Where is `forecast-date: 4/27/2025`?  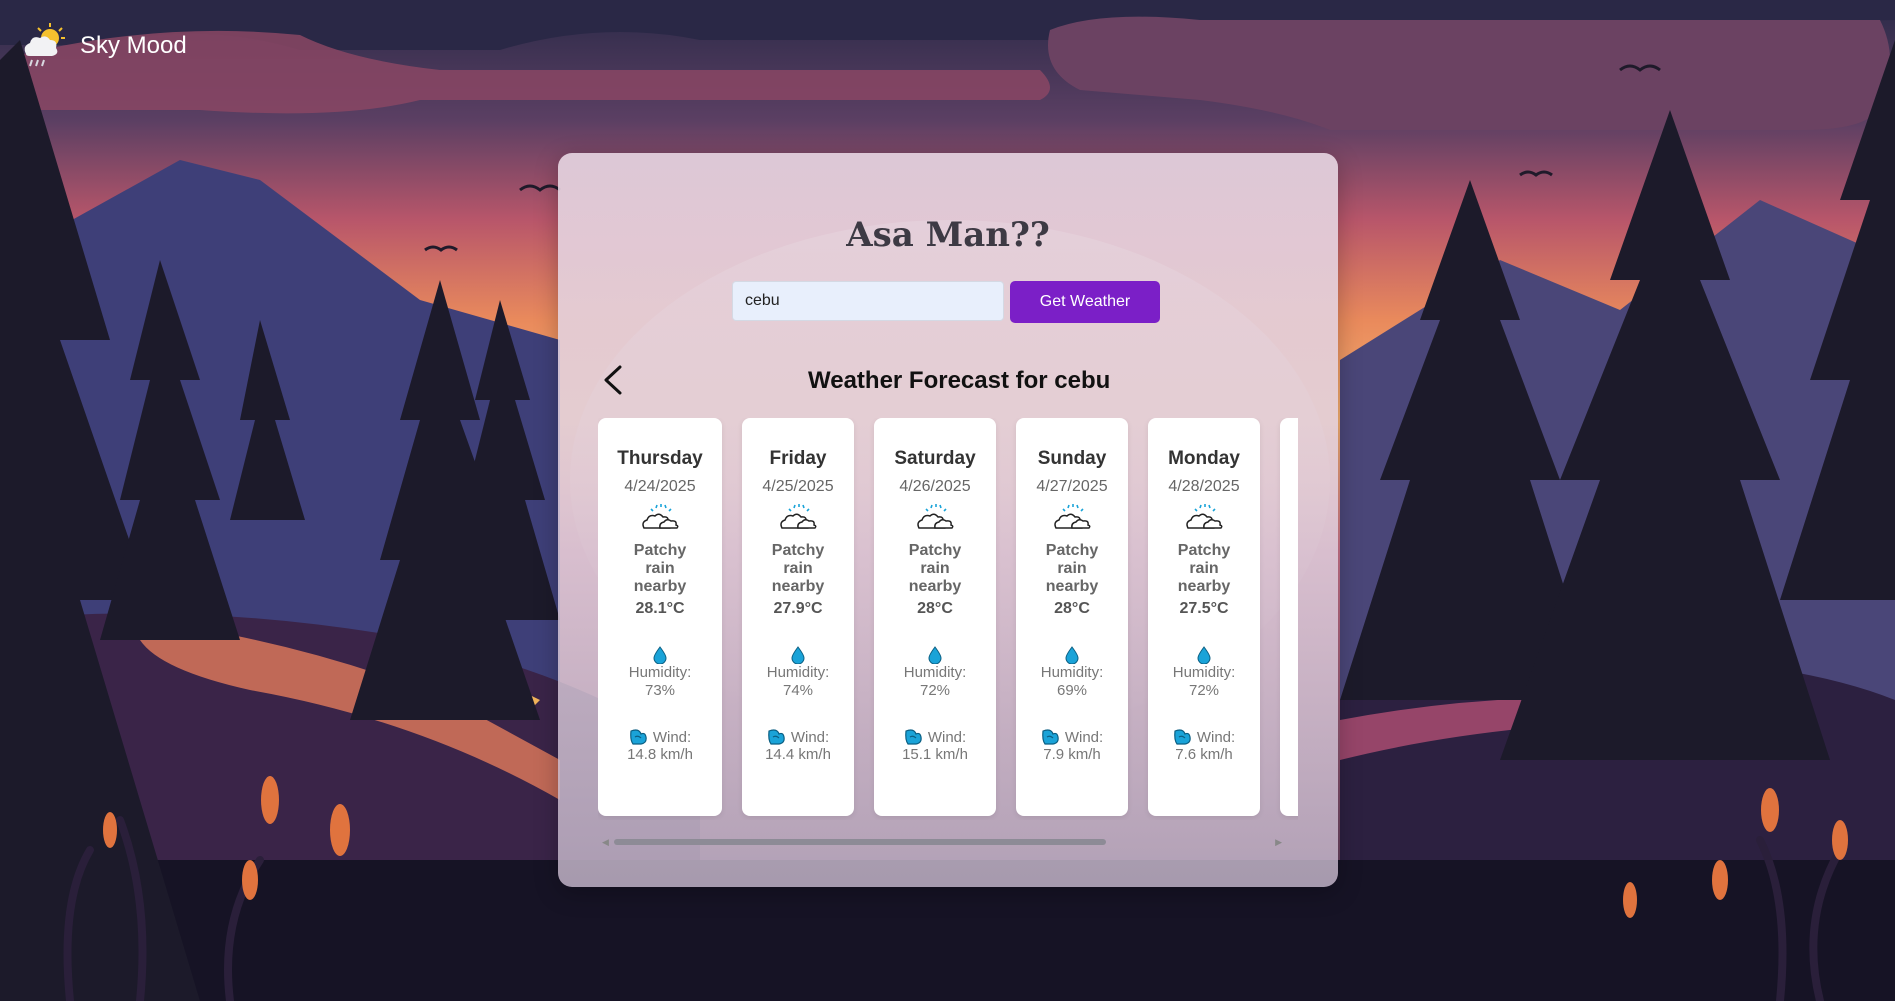 forecast-date: 4/27/2025 is located at coordinates (1072, 486).